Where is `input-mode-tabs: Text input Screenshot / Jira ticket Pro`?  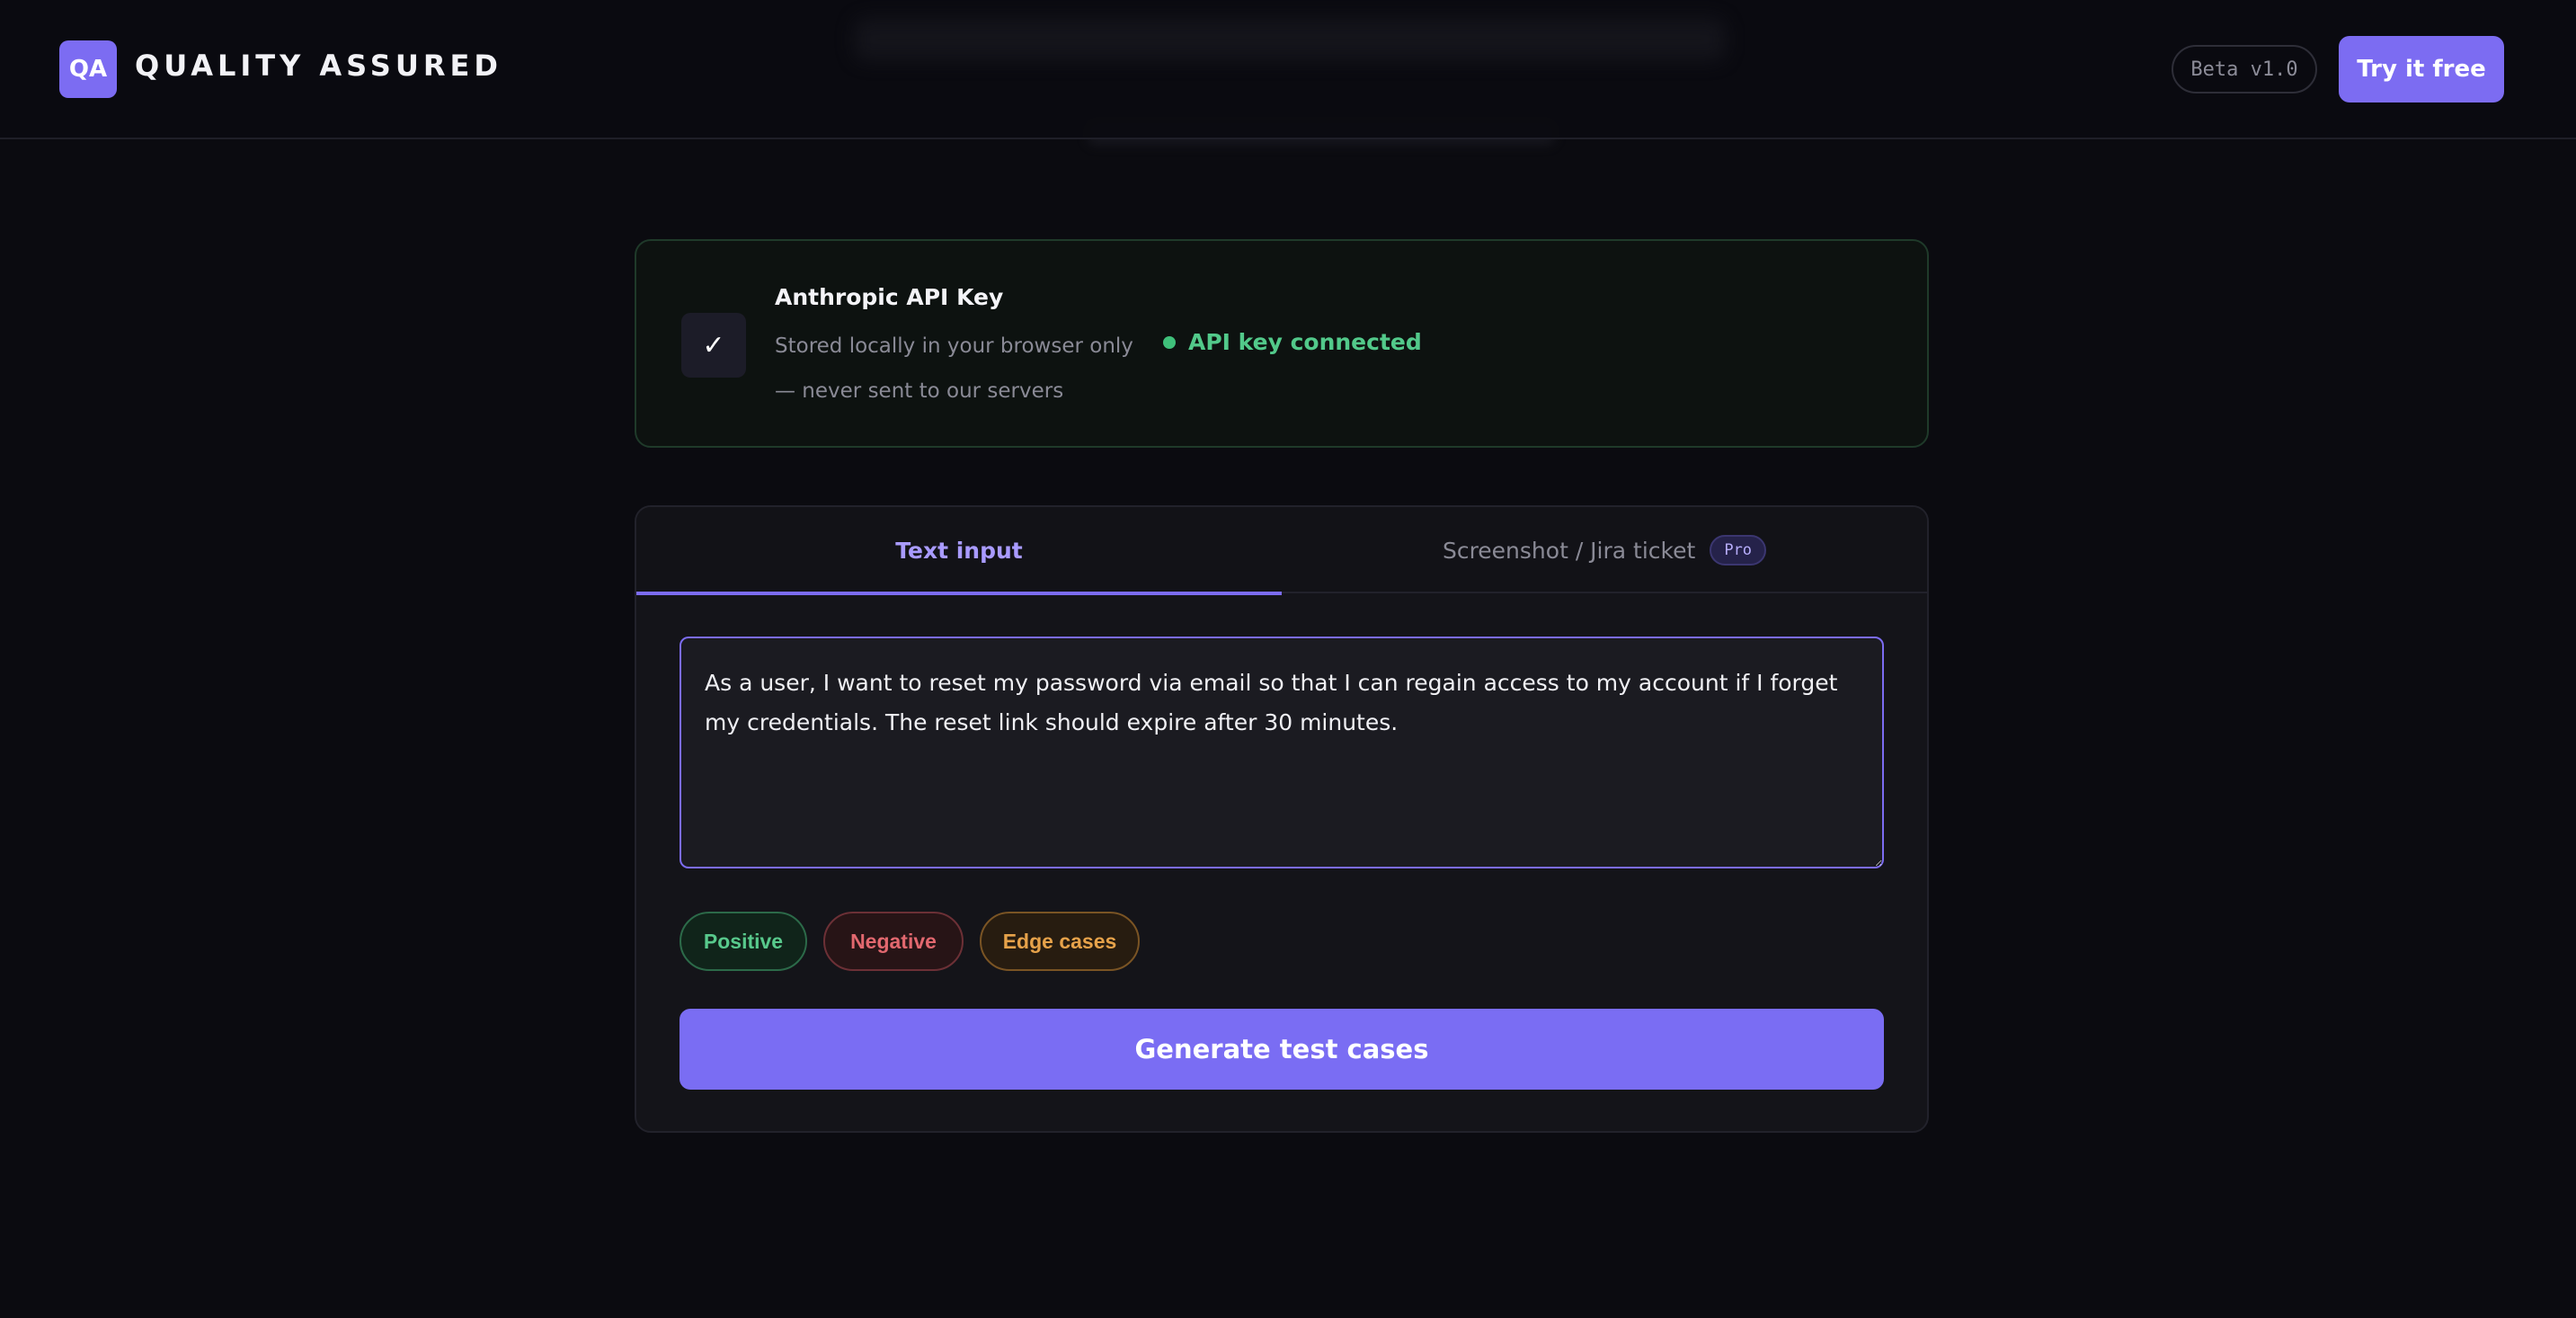
input-mode-tabs: Text input Screenshot / Jira ticket Pro is located at coordinates (1281, 551).